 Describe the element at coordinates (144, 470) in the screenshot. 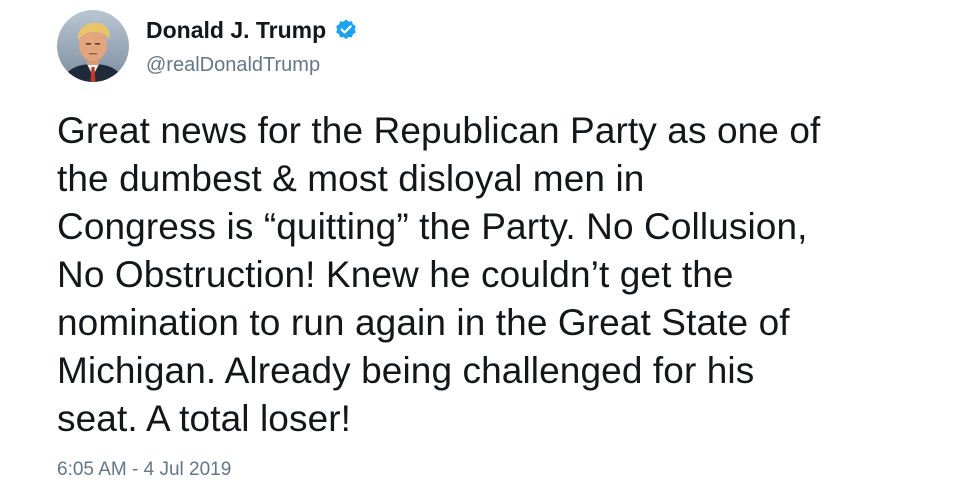

I see `tweet-timestamp: 6:05 AM - 4 Jul 2019` at that location.